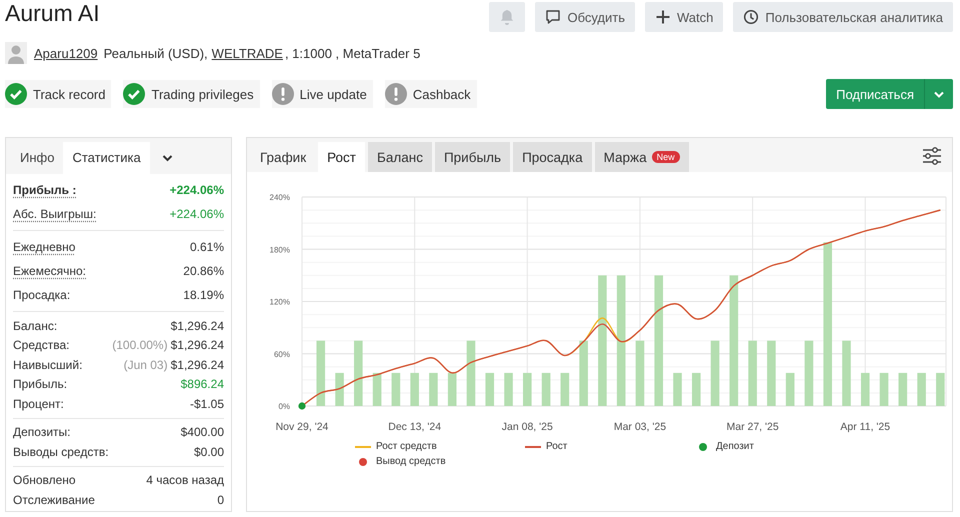 The height and width of the screenshot is (517, 960). I want to click on stat-label: Депозиты:, so click(41, 432).